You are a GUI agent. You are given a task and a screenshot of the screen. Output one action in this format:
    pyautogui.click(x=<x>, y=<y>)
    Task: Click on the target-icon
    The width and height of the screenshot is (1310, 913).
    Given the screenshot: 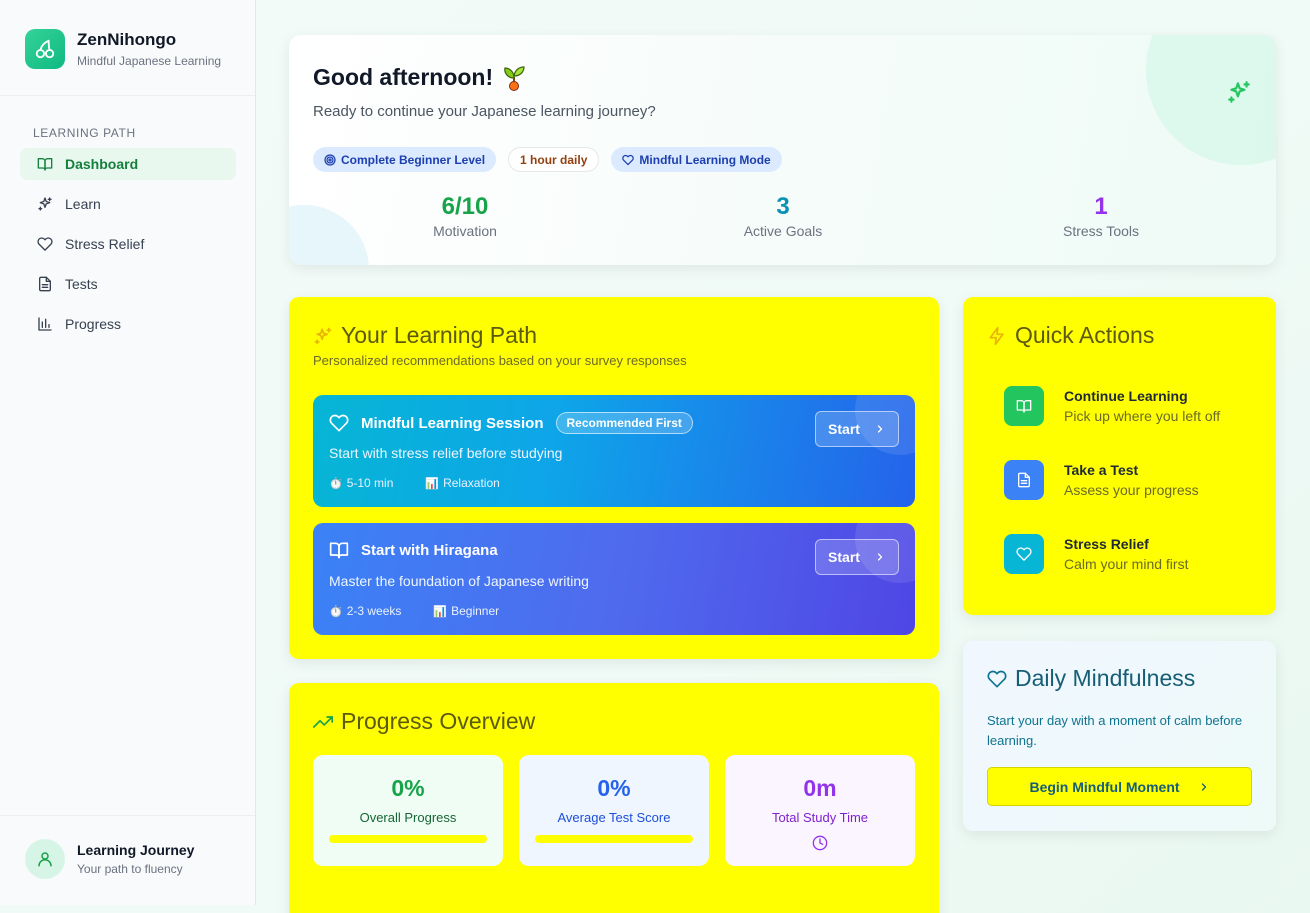 What is the action you would take?
    pyautogui.click(x=330, y=159)
    